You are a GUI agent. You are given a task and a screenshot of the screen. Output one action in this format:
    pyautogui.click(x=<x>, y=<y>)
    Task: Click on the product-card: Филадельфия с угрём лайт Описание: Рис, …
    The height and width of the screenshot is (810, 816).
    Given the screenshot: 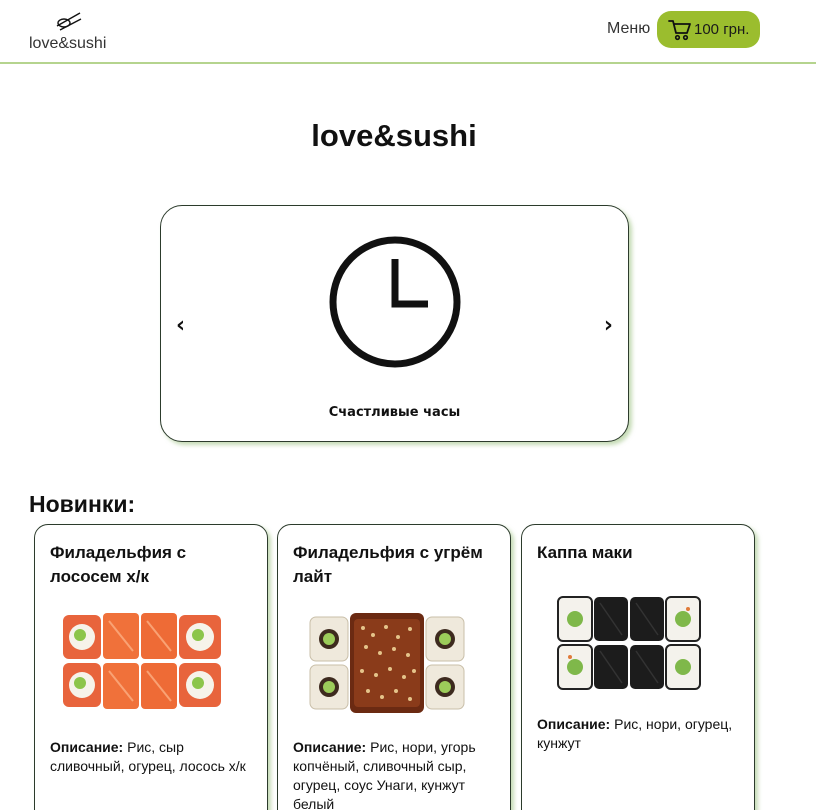 What is the action you would take?
    pyautogui.click(x=394, y=667)
    